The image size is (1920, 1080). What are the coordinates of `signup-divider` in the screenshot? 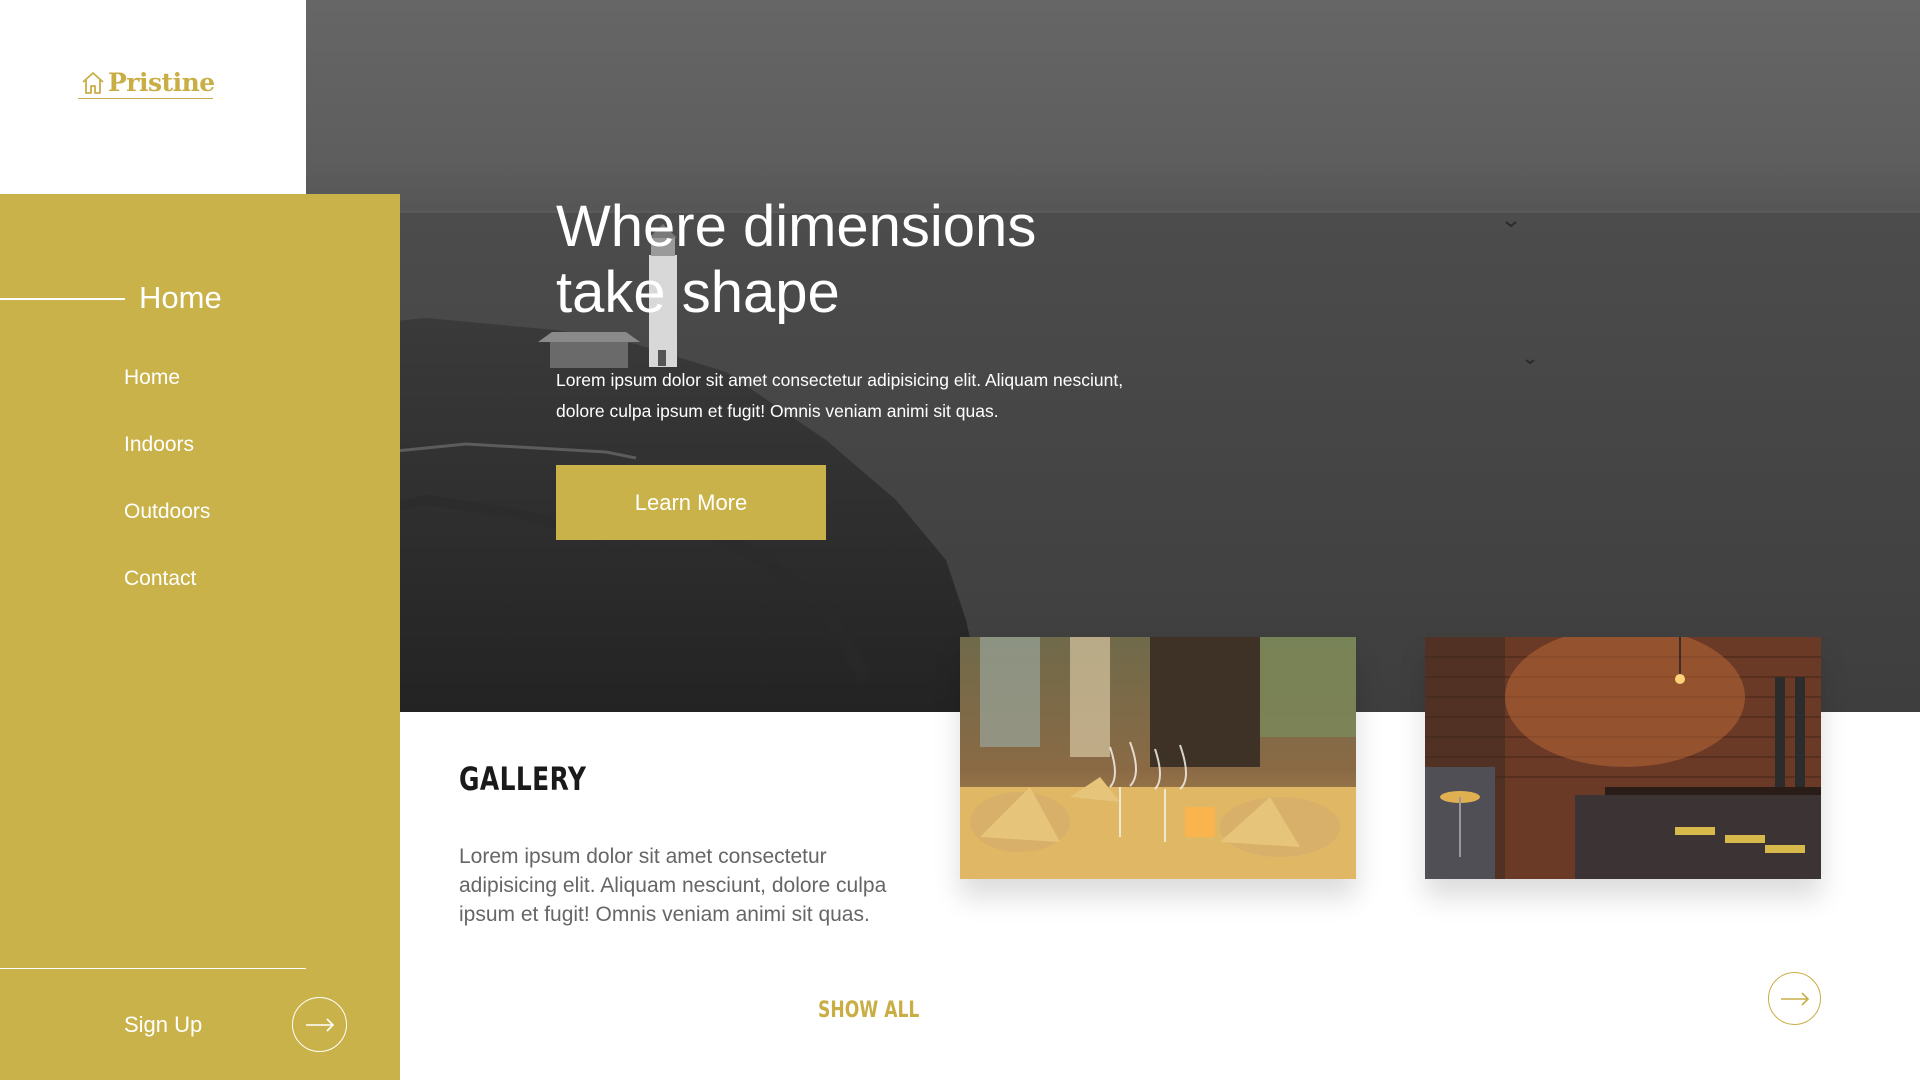 It's located at (153, 968).